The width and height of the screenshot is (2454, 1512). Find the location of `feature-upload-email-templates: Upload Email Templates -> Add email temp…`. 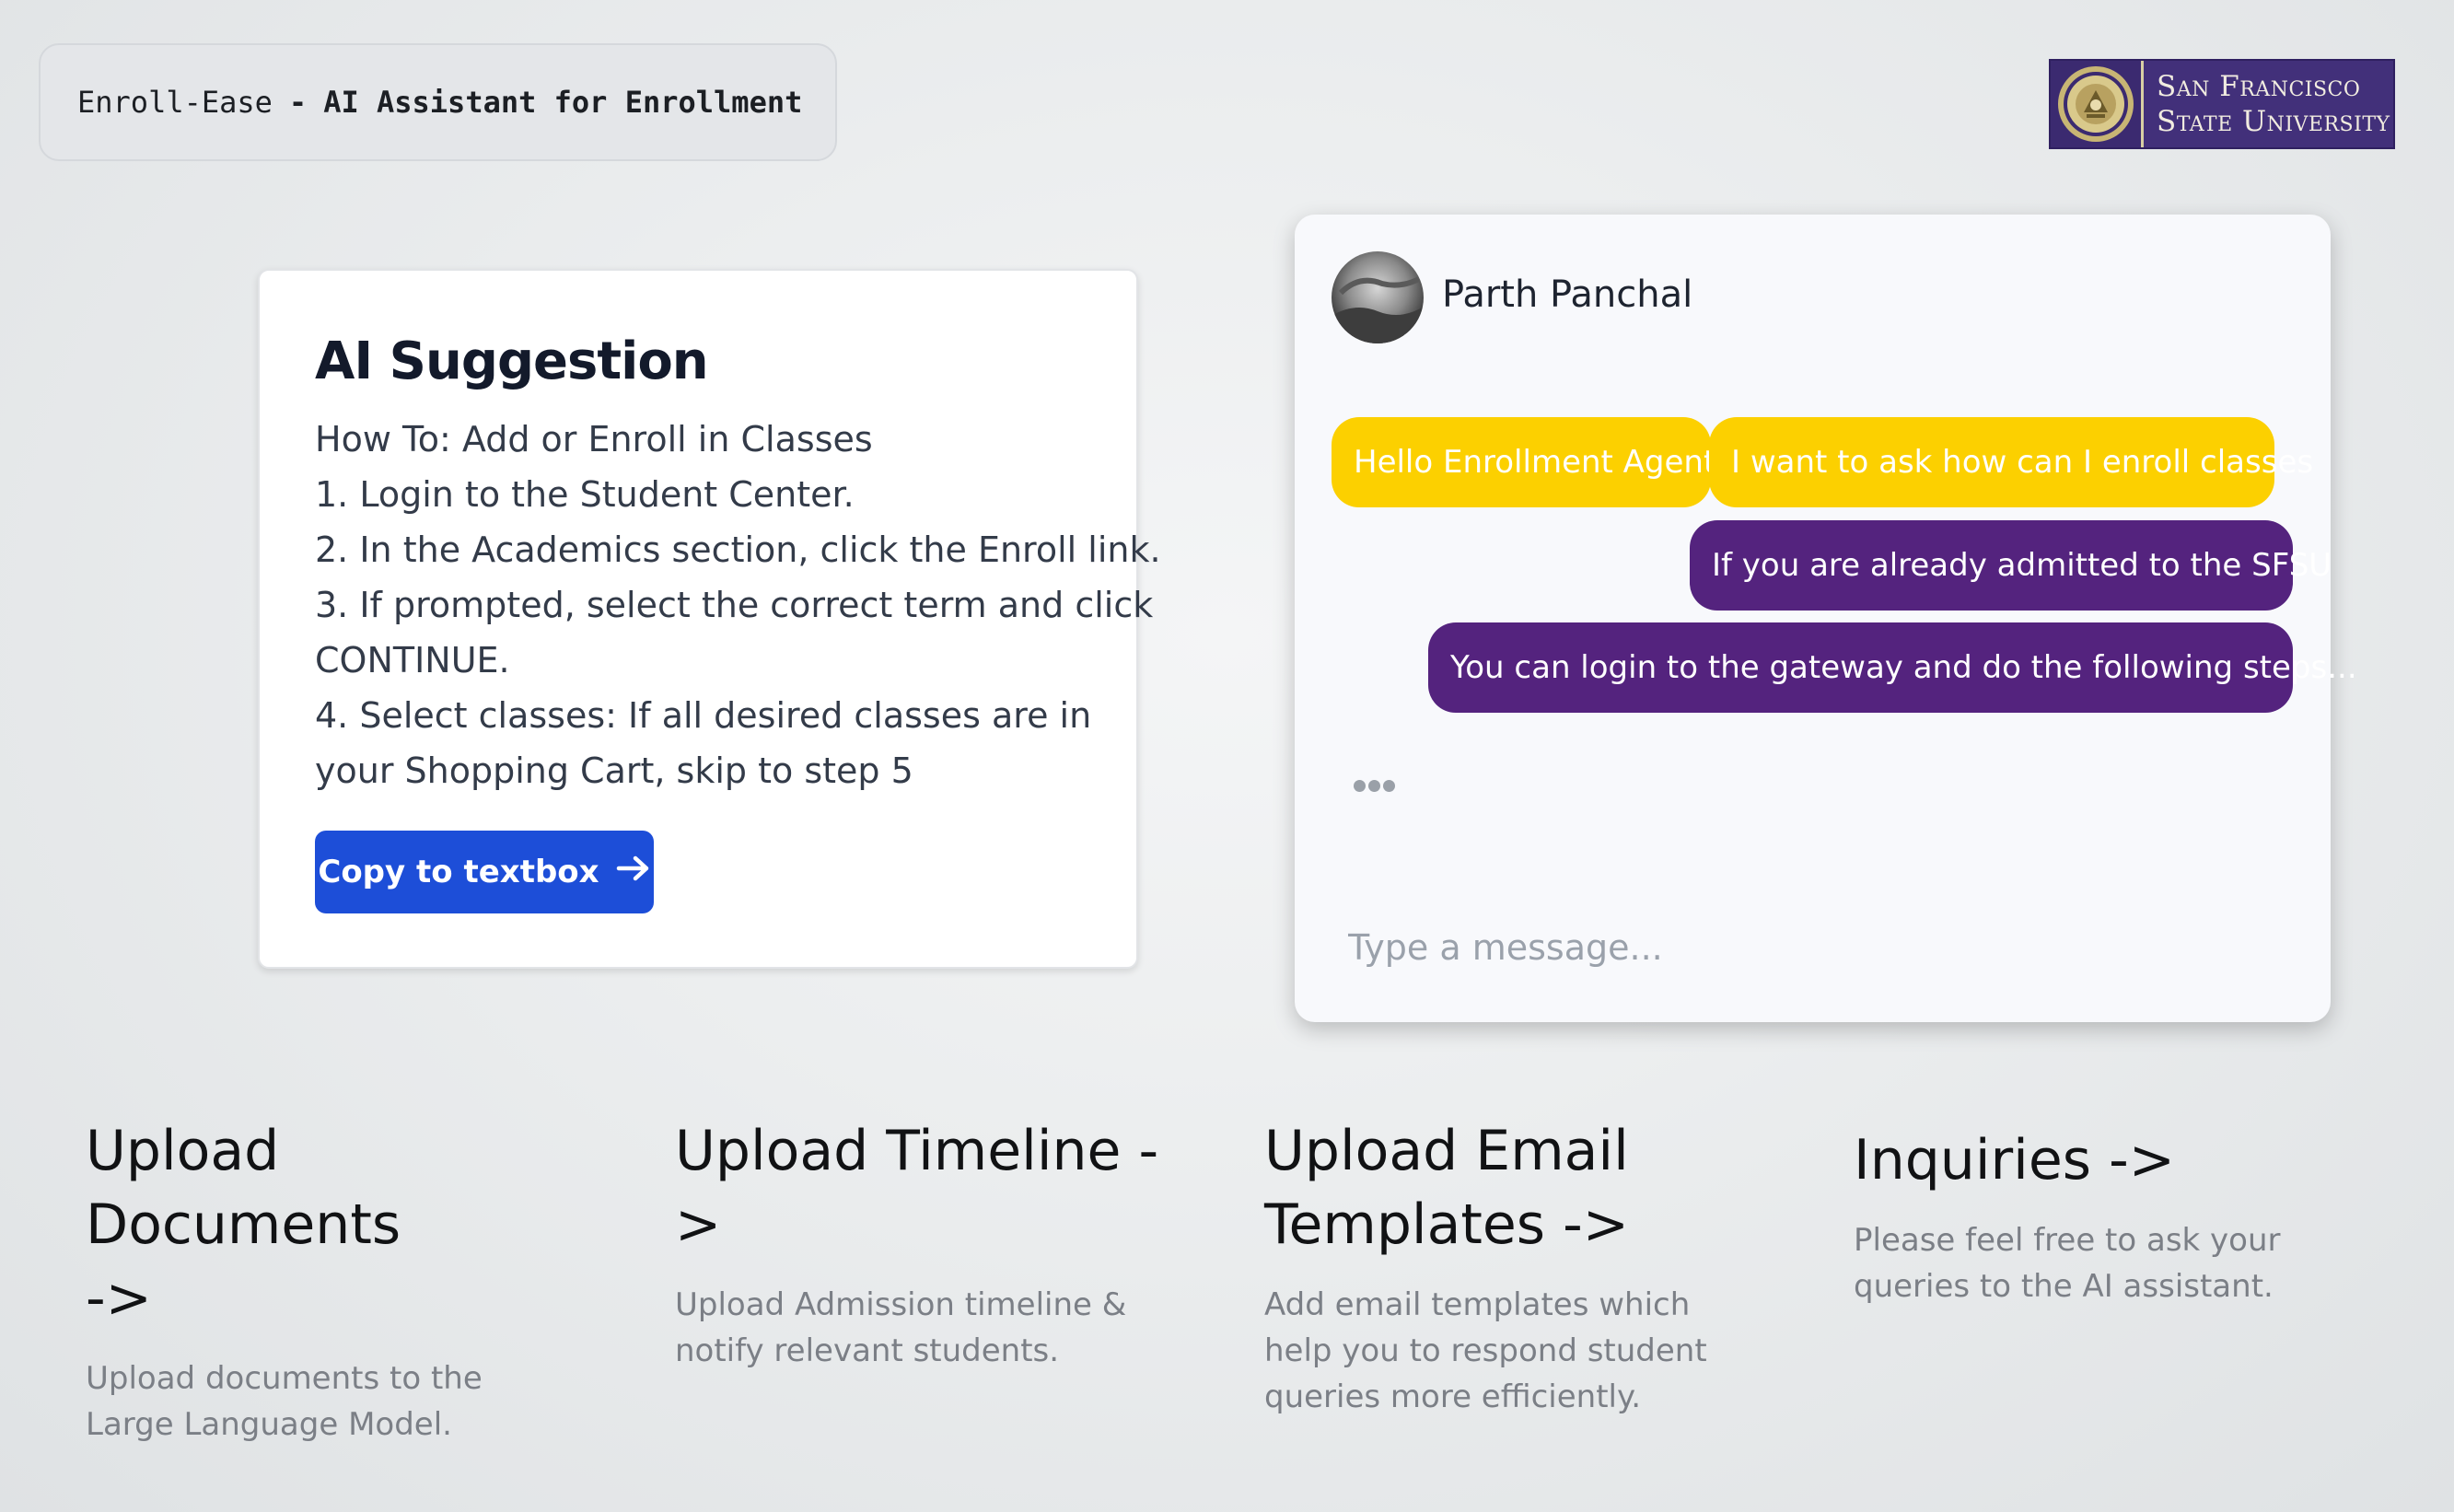

feature-upload-email-templates: Upload Email Templates -> Add email temp… is located at coordinates (1522, 1267).